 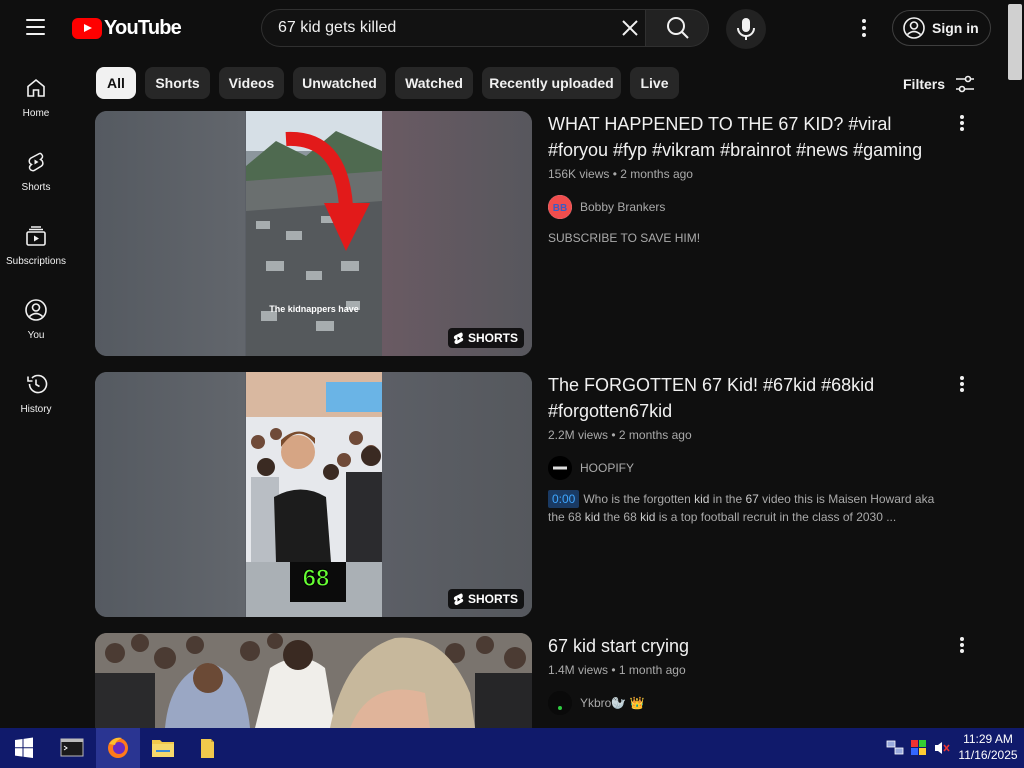 I want to click on sidebar-item-label: Shorts, so click(x=36, y=187).